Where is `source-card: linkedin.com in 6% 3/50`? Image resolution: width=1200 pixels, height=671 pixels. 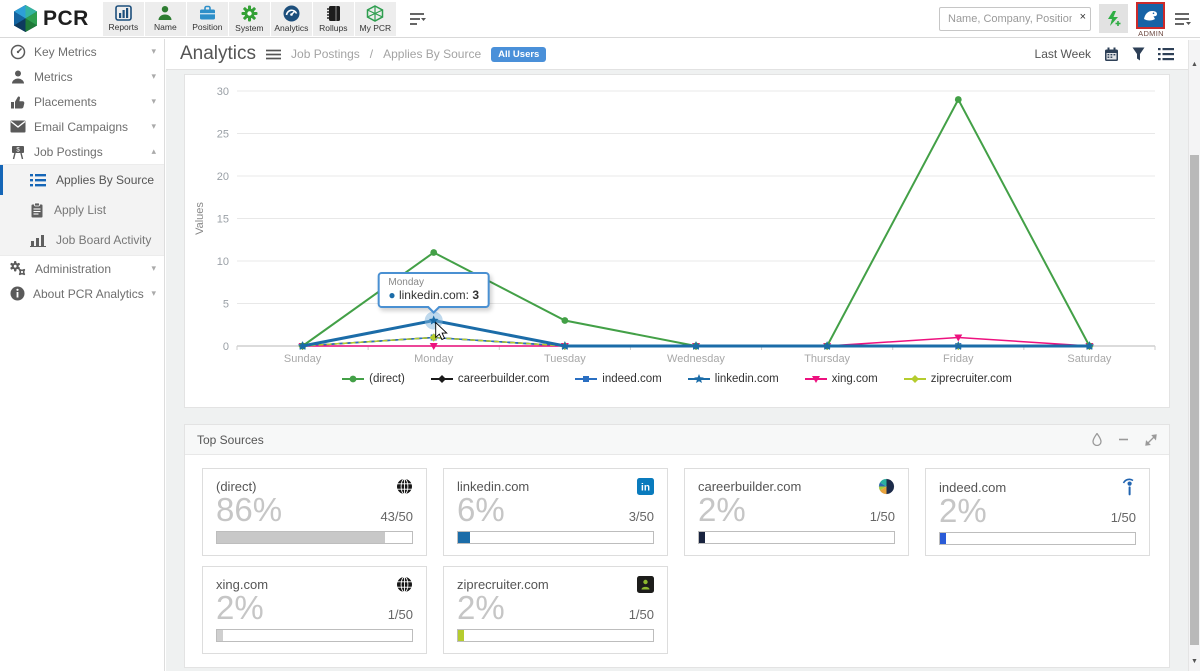
source-card: linkedin.com in 6% 3/50 is located at coordinates (555, 512).